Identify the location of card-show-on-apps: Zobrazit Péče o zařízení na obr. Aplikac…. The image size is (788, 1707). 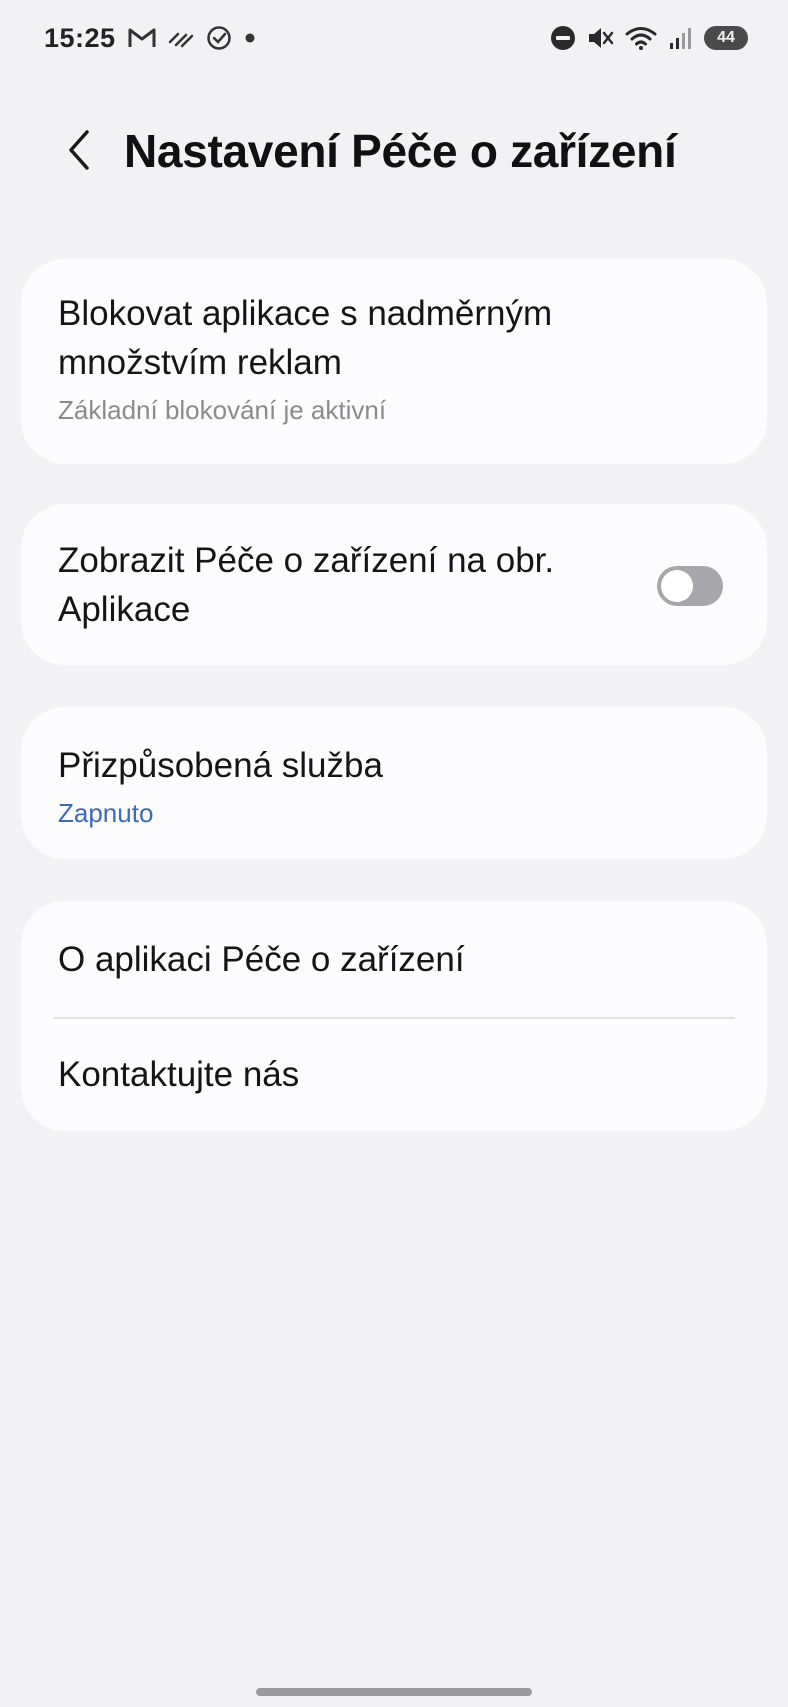
(394, 584).